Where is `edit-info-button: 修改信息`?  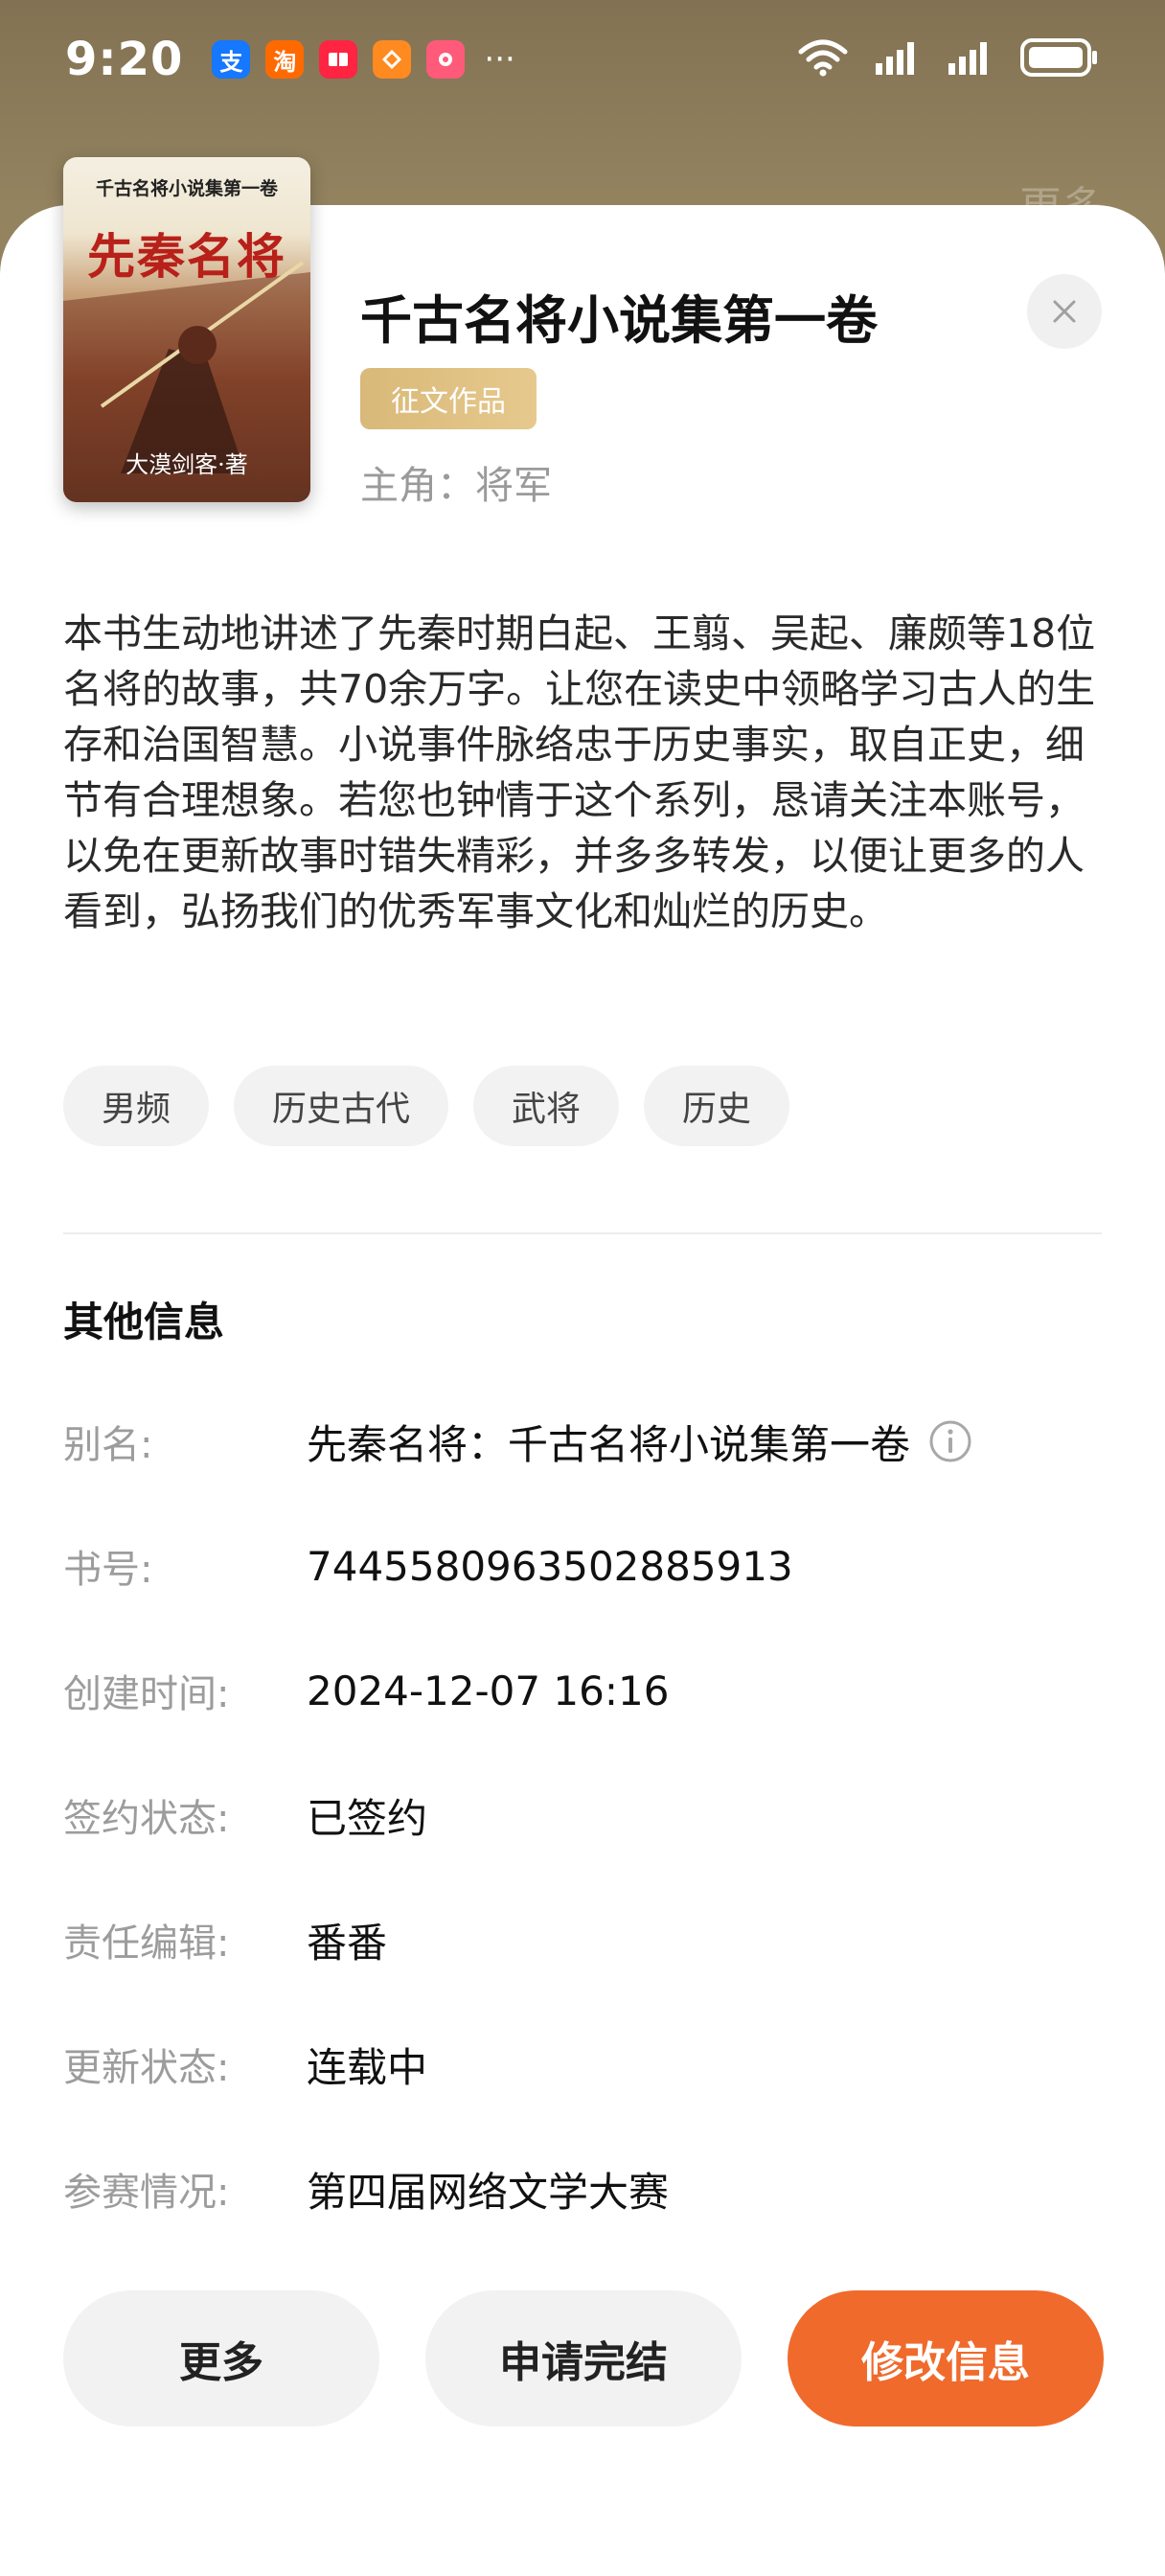
edit-info-button: 修改信息 is located at coordinates (946, 2358).